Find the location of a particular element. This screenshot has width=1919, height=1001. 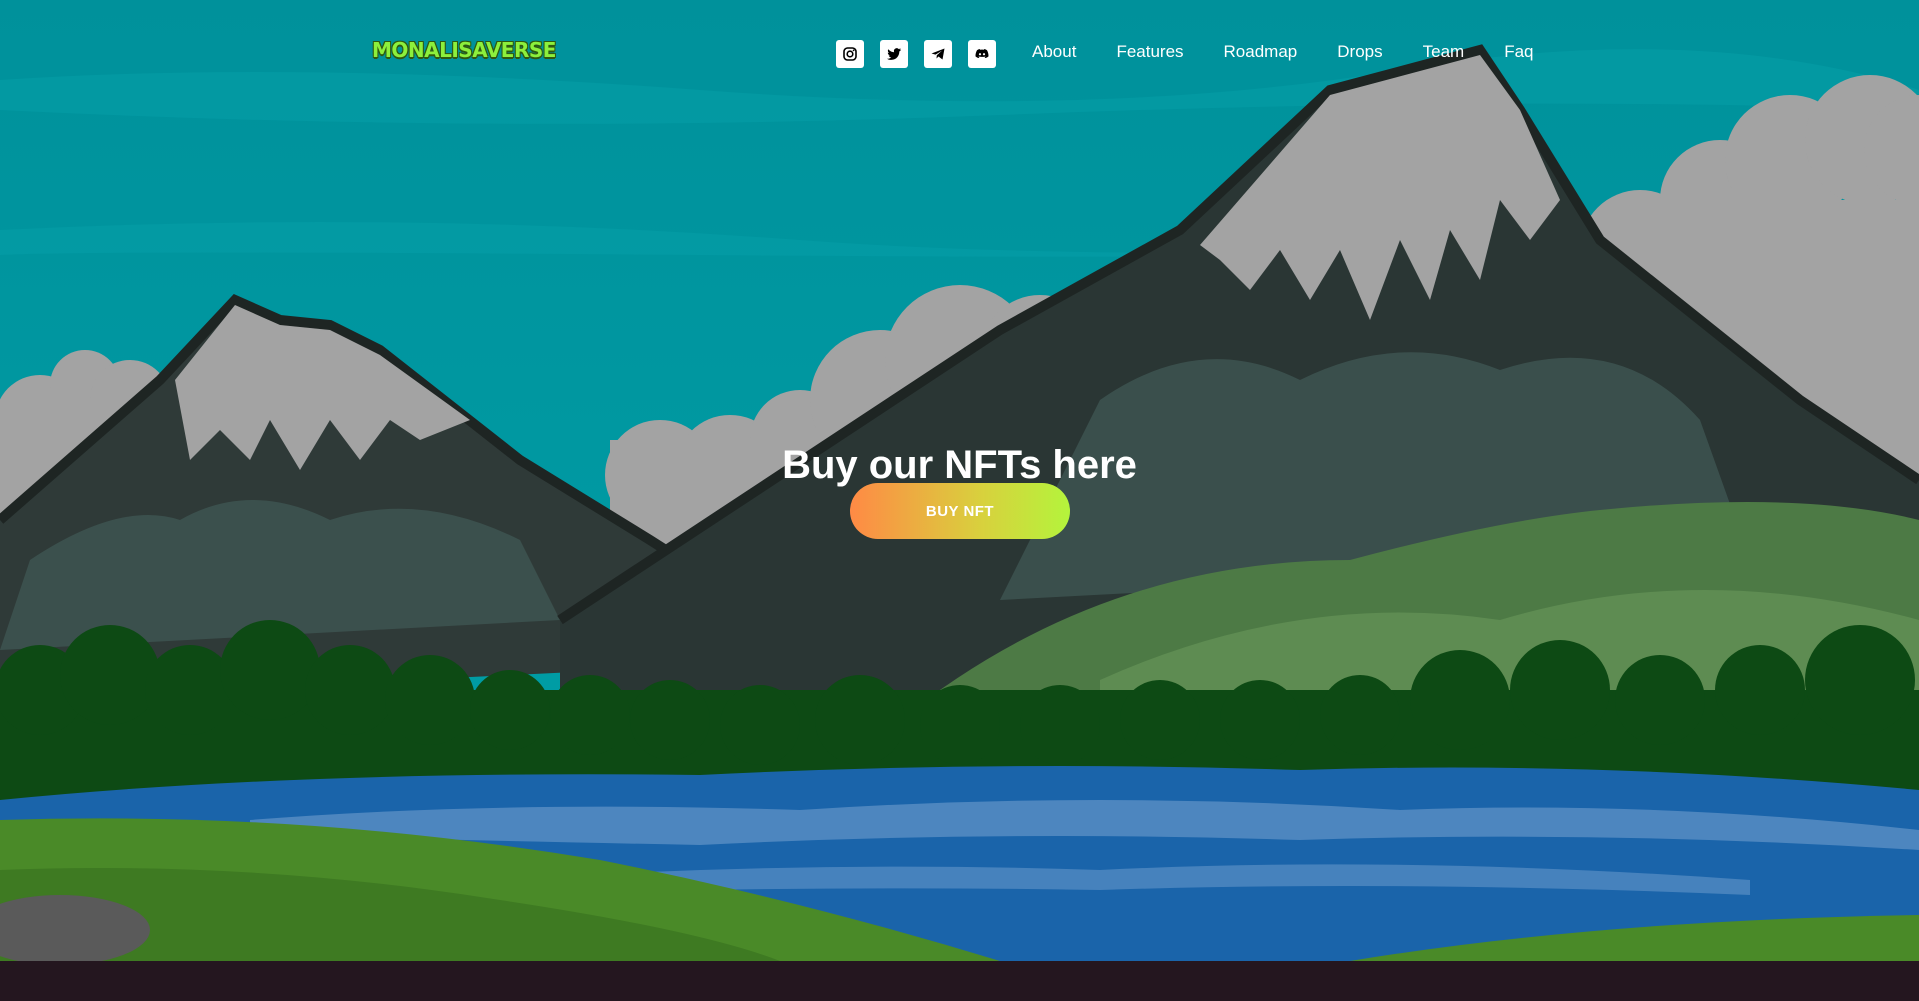

telegram-link is located at coordinates (938, 54).